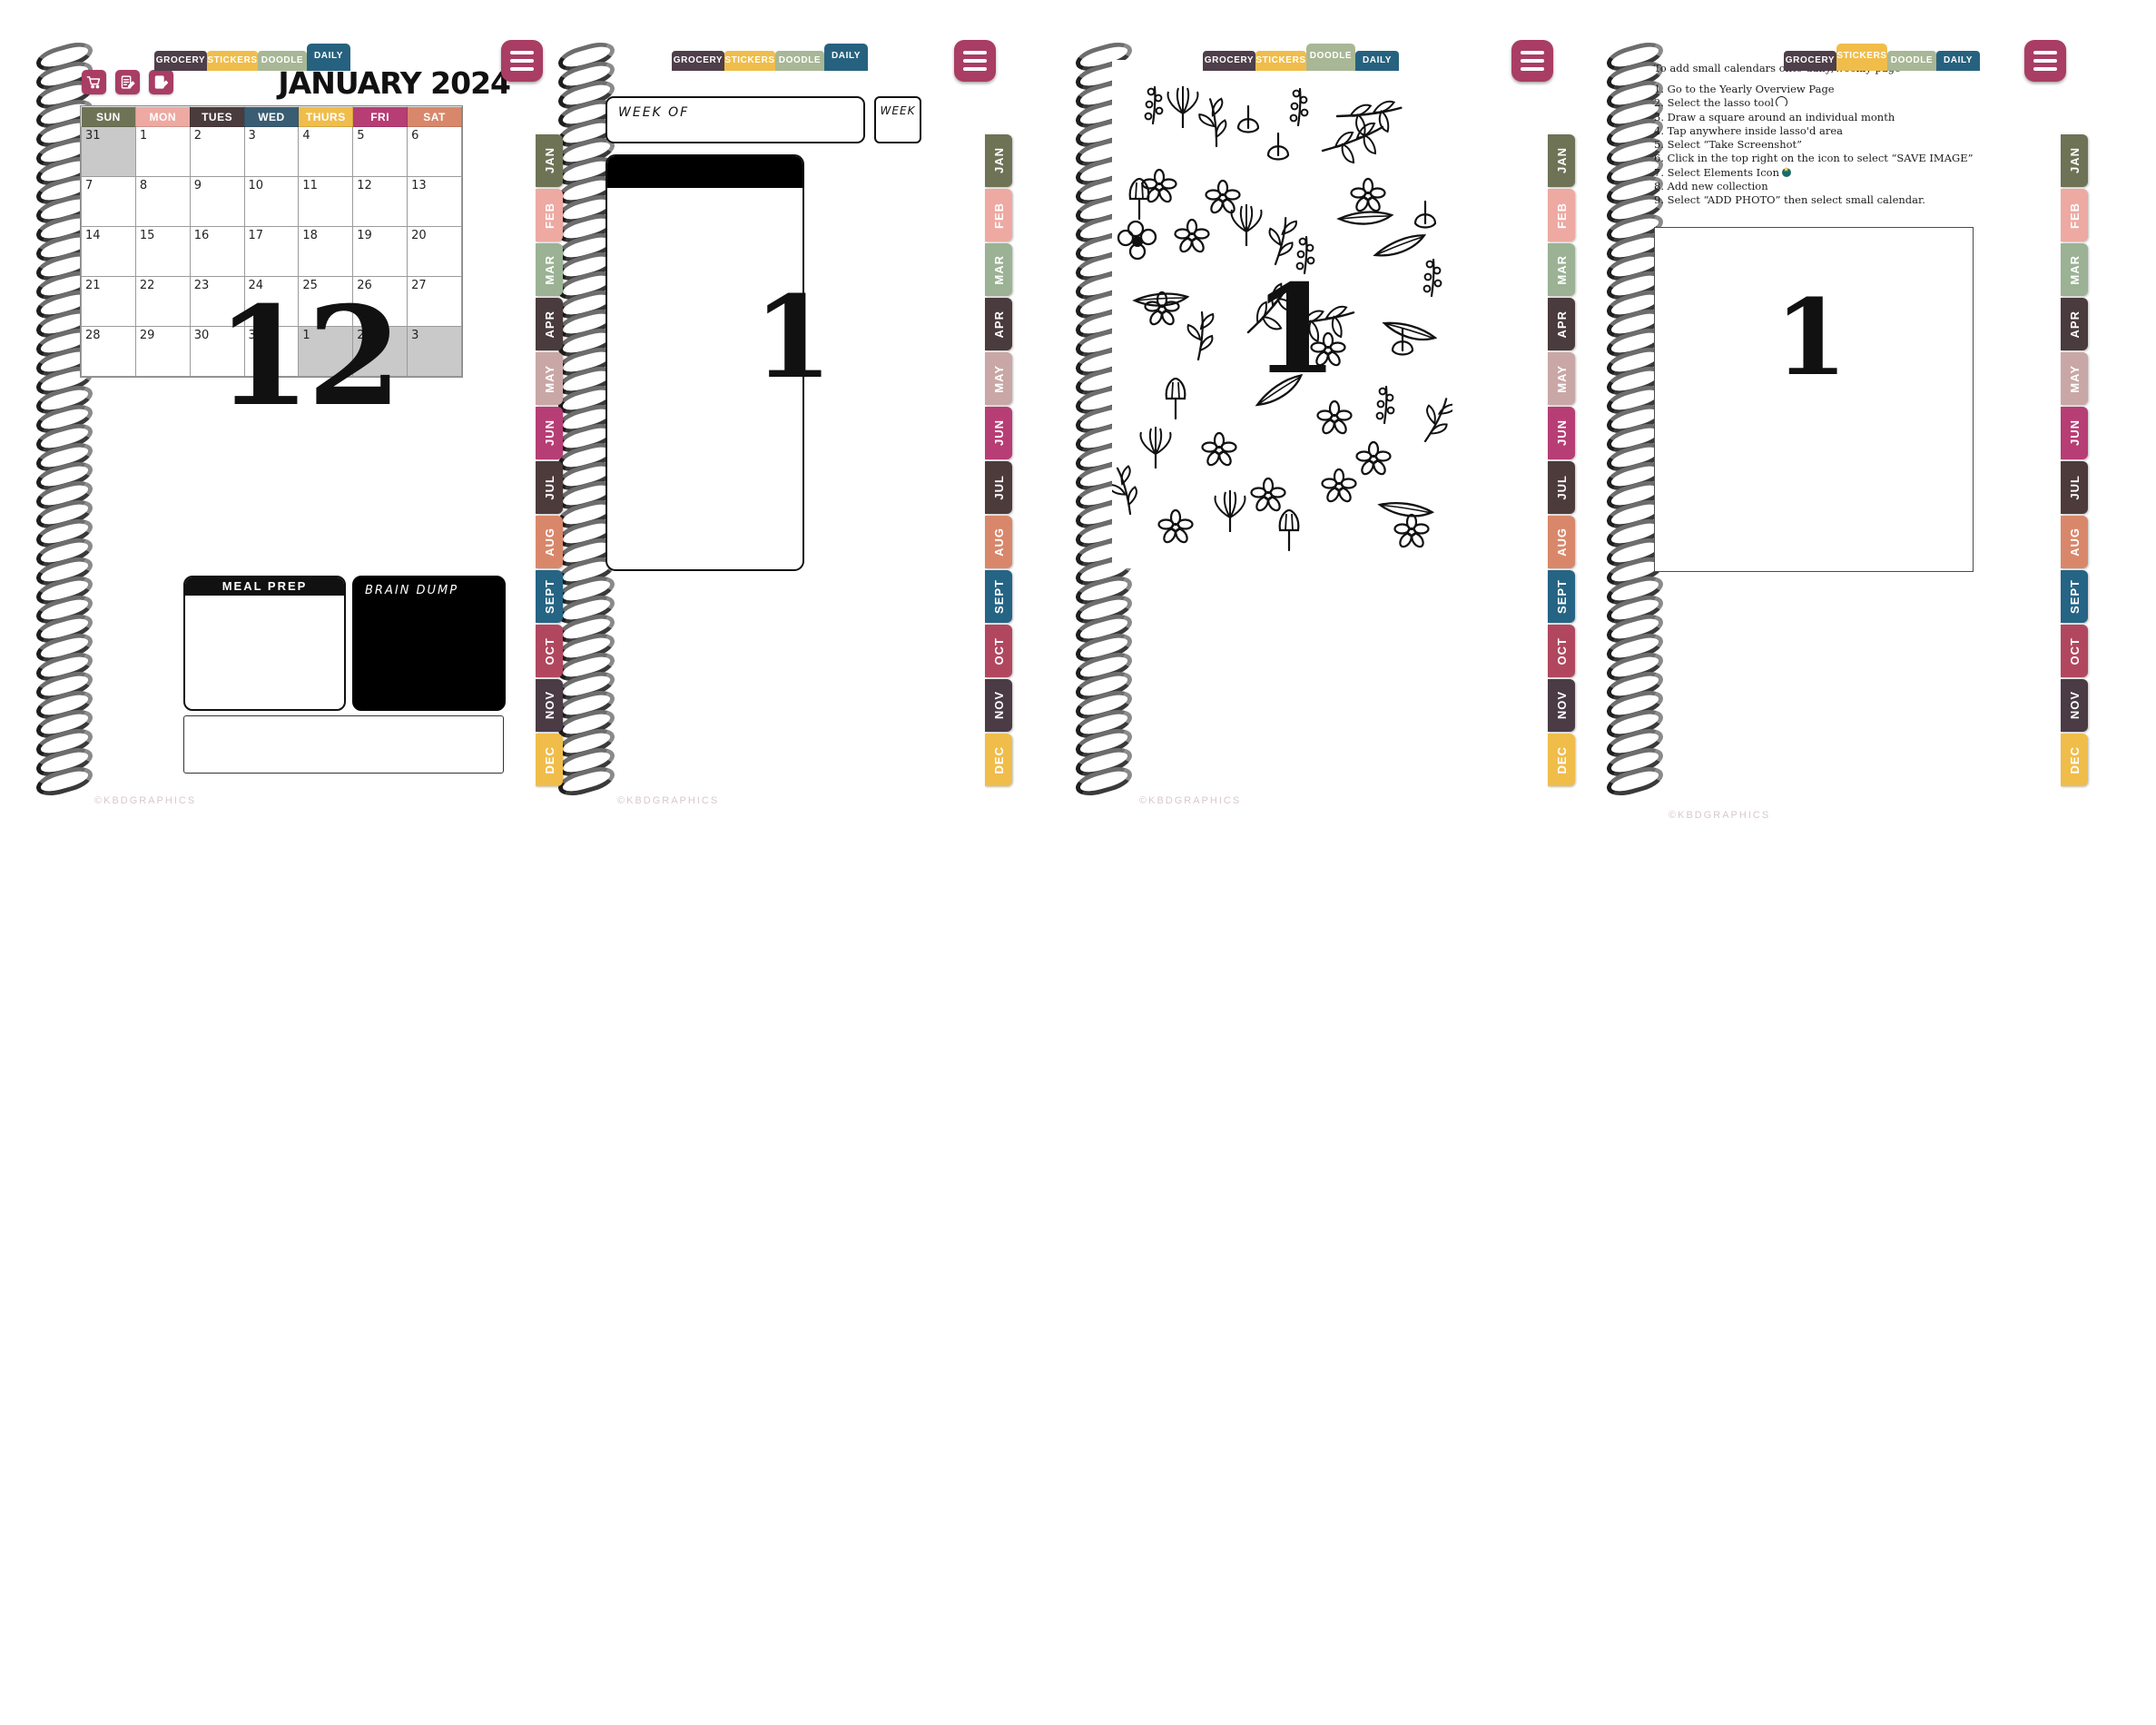  Describe the element at coordinates (434, 301) in the screenshot. I see `calendar-day-cell: 27` at that location.